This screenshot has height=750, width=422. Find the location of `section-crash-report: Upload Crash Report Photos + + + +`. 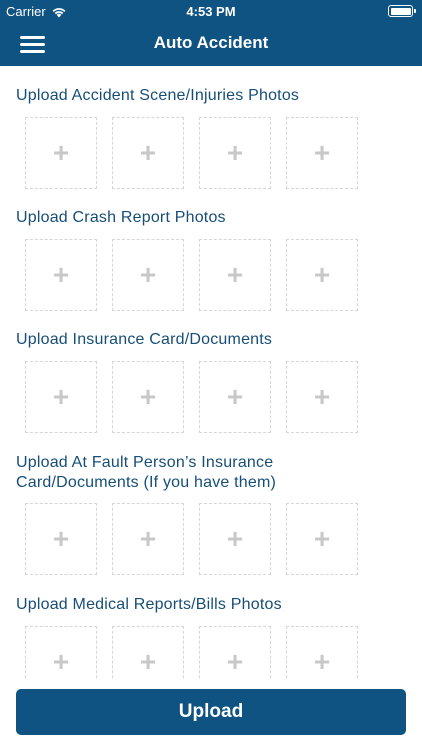

section-crash-report: Upload Crash Report Photos + + + + is located at coordinates (211, 259).